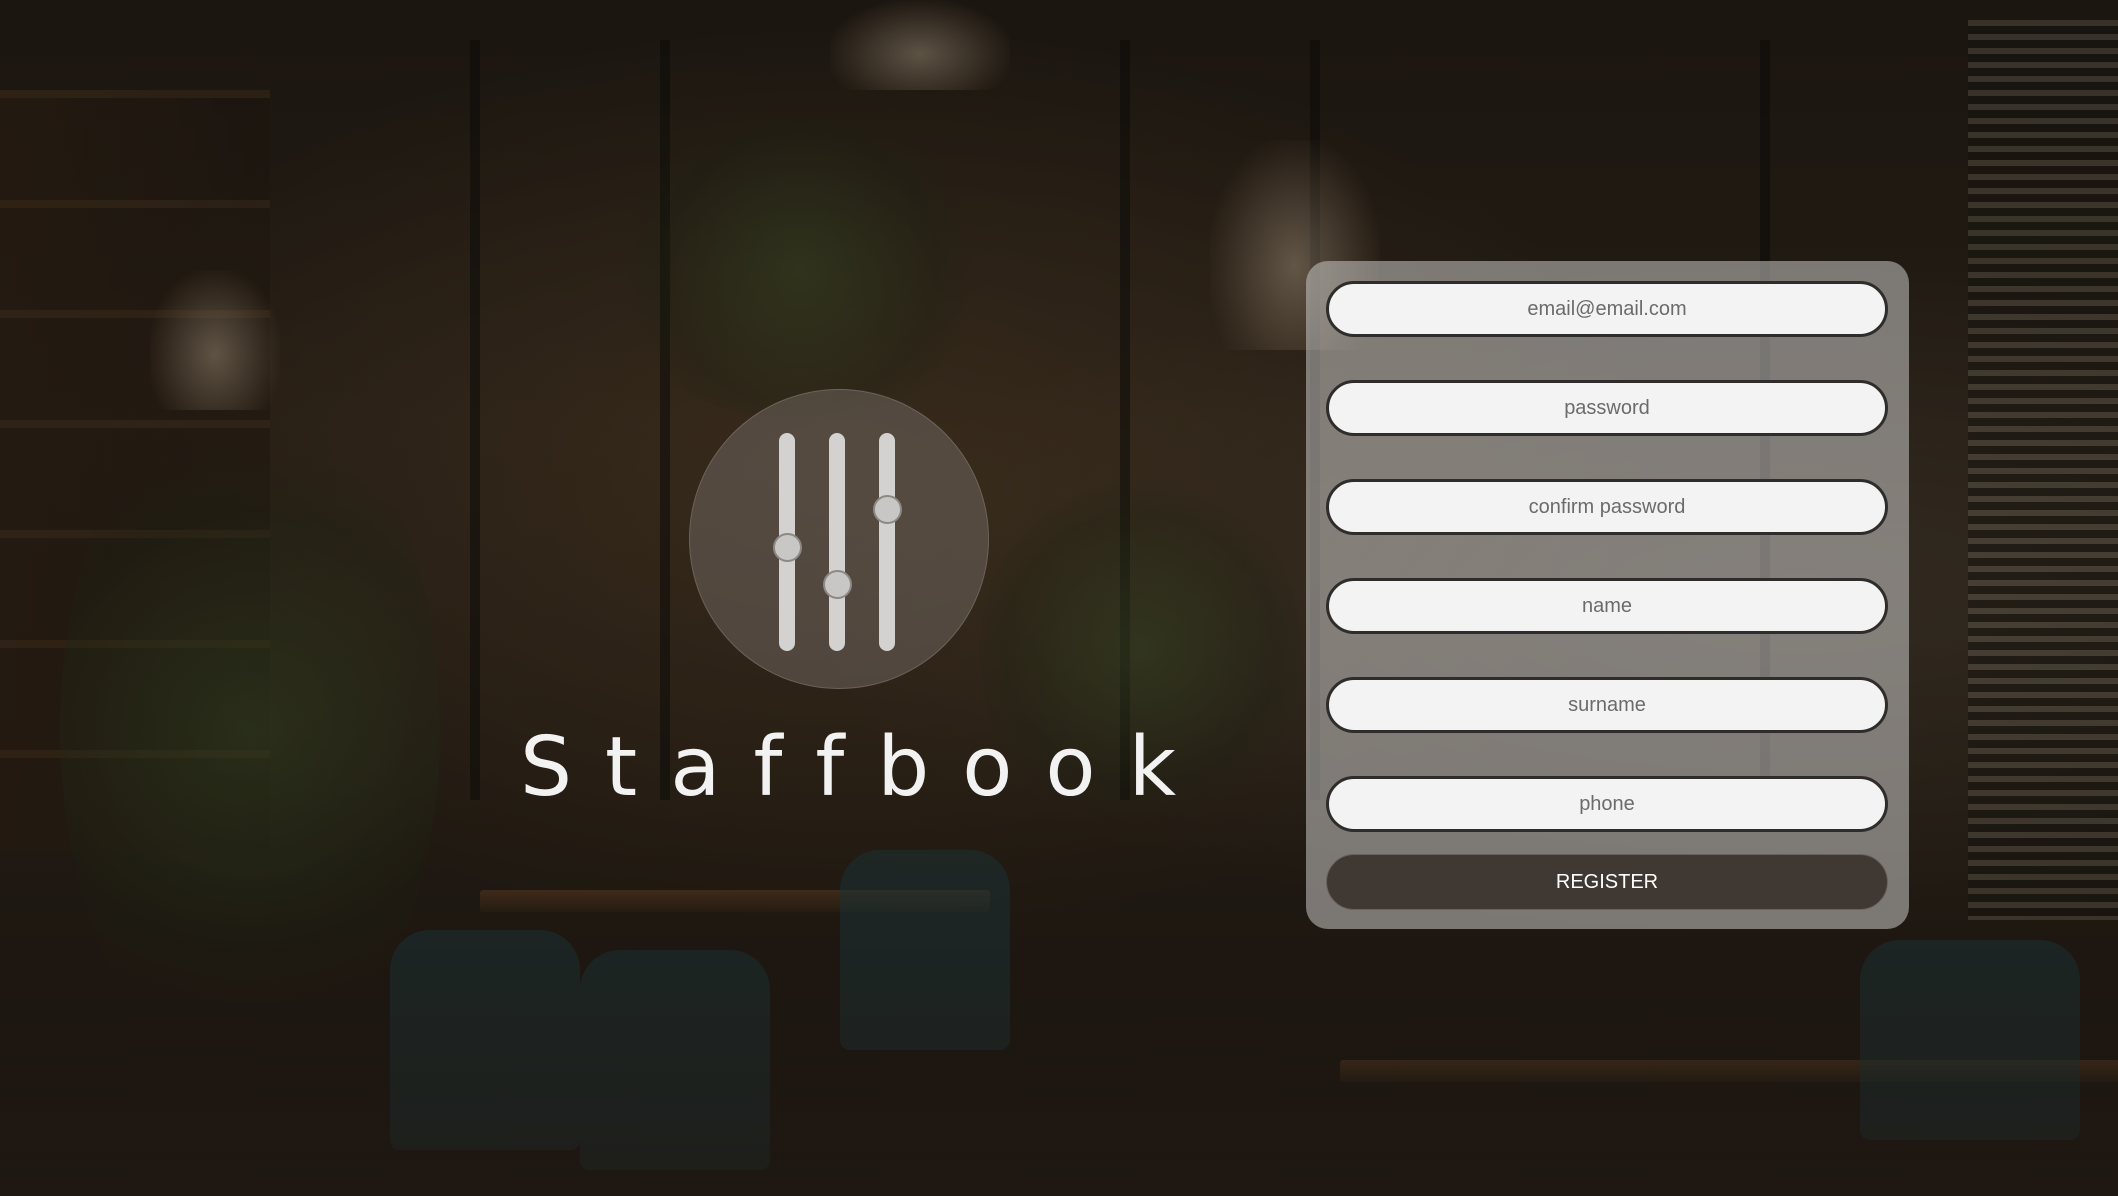 This screenshot has height=1196, width=2118. Describe the element at coordinates (865, 767) in the screenshot. I see `brand-name: Staffbook` at that location.